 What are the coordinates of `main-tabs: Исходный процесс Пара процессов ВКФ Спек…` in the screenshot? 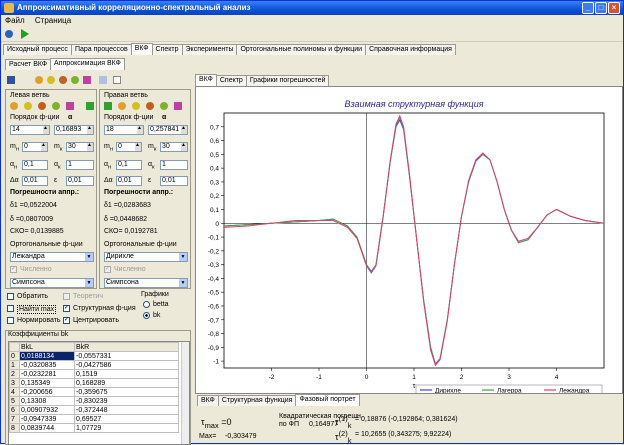 It's located at (229, 49).